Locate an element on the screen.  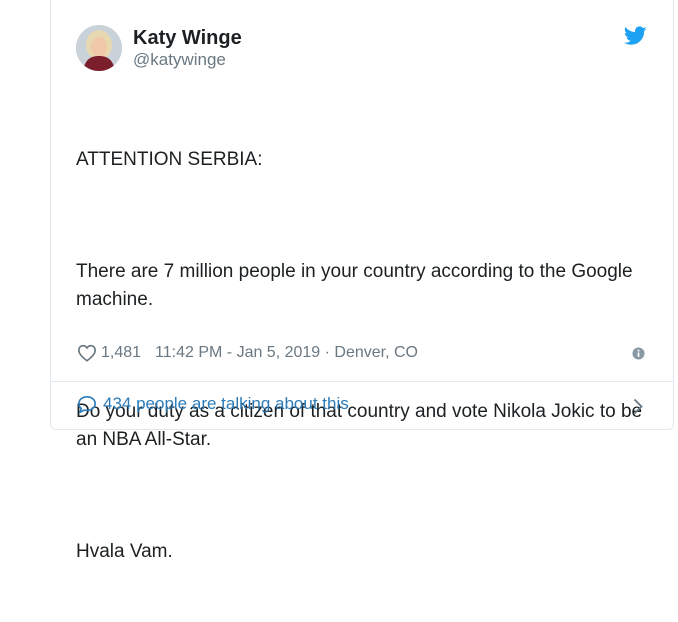
chevron-right-icon is located at coordinates (638, 406).